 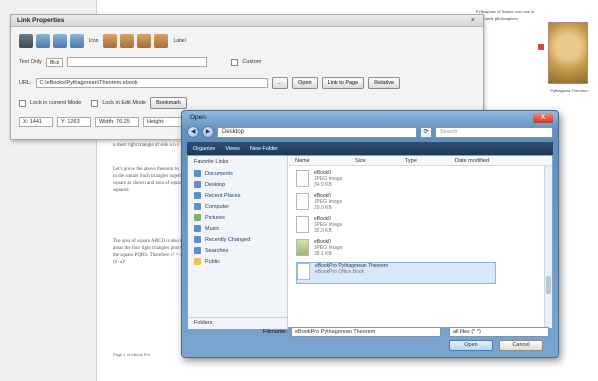 I want to click on width-field: Width: 76.25, so click(x=117, y=122).